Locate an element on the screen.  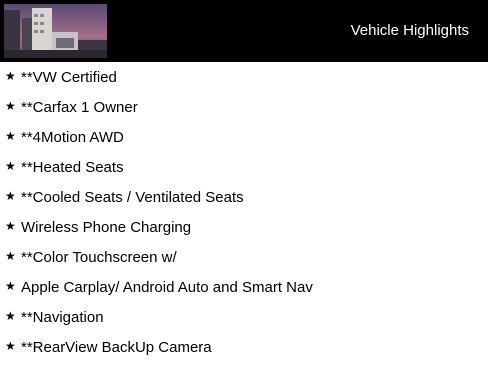
list-item: ★ **RearView BackUp Camera is located at coordinates (244, 348).